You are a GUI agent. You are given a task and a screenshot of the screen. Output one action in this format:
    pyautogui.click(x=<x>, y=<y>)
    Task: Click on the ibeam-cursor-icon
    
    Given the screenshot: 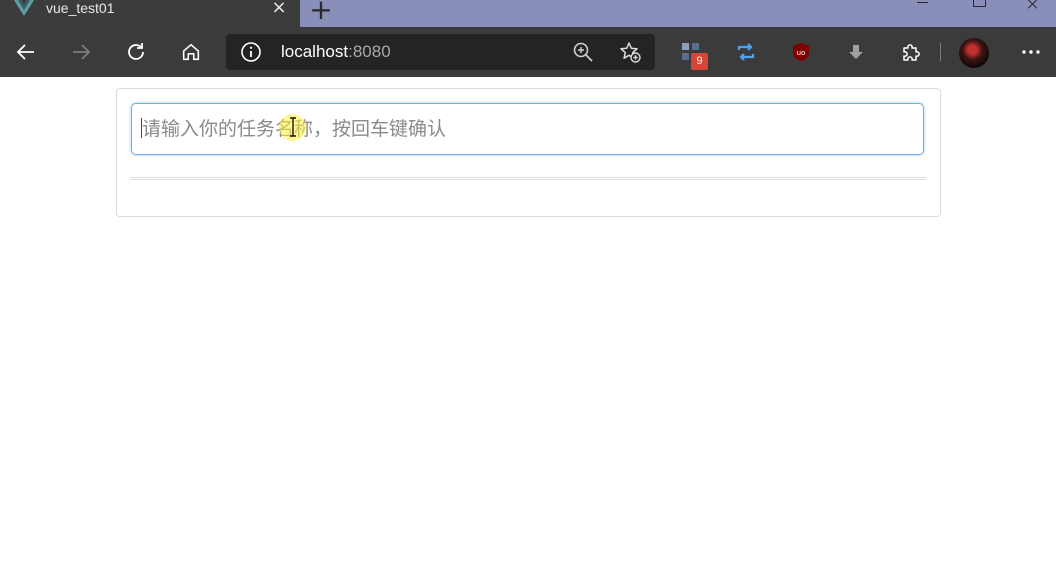 What is the action you would take?
    pyautogui.click(x=293, y=127)
    